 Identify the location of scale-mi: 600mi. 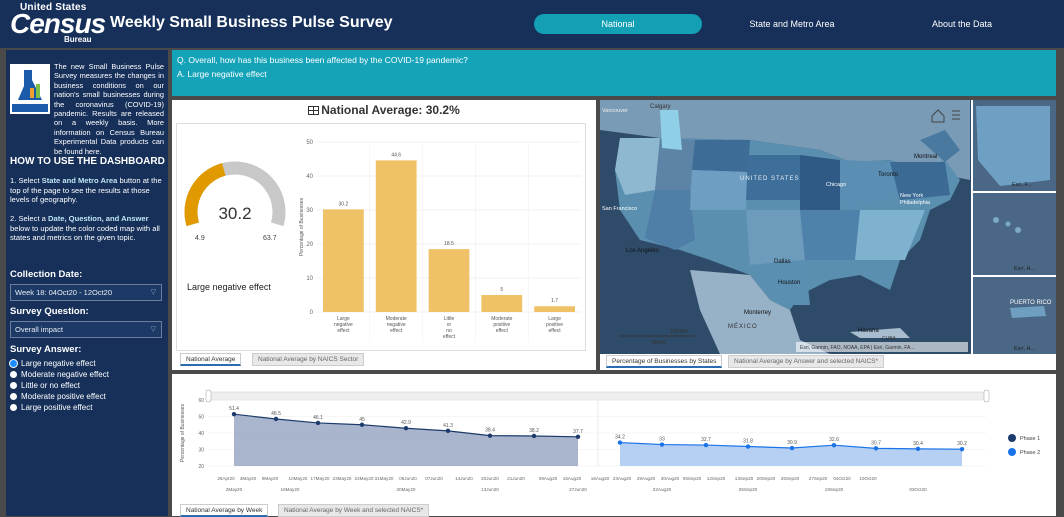
(659, 343).